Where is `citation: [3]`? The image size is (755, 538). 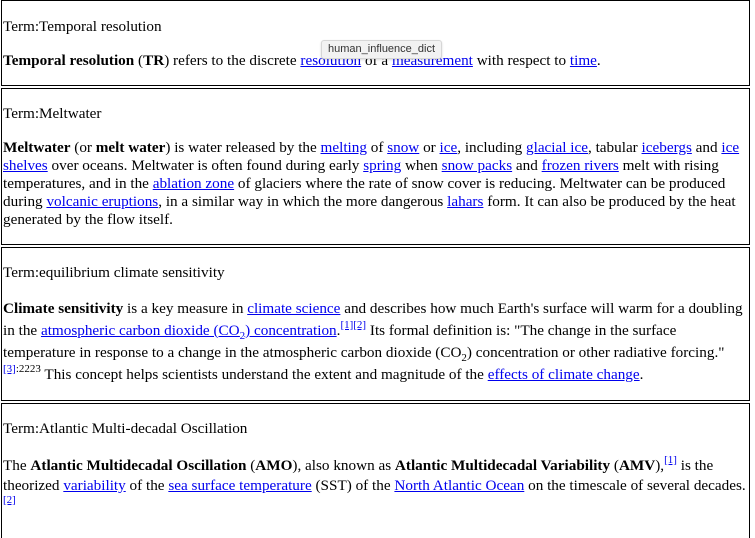
citation: [3] is located at coordinates (9, 369).